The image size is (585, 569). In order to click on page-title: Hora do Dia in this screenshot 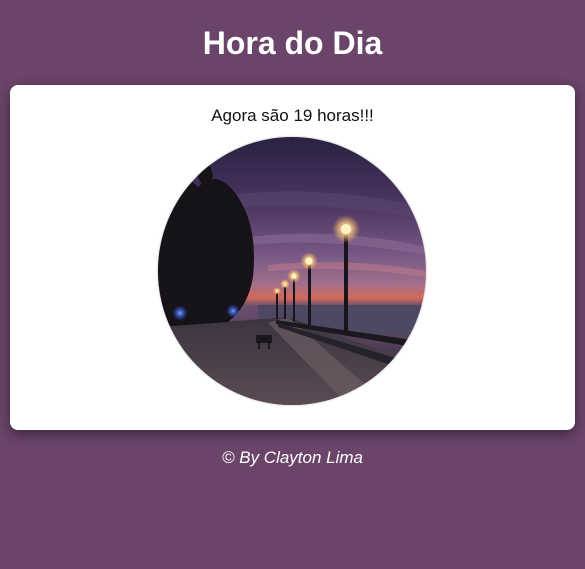, I will do `click(292, 43)`.